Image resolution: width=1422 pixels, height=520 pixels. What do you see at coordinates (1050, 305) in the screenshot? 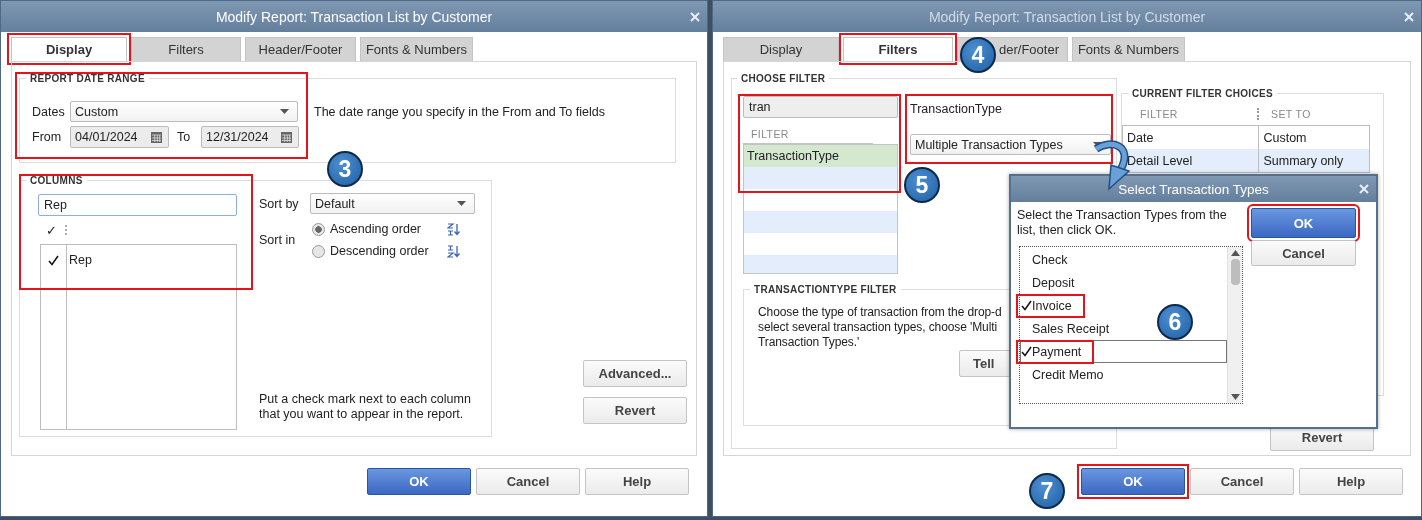
I see `transaction-type-item: Invoice` at bounding box center [1050, 305].